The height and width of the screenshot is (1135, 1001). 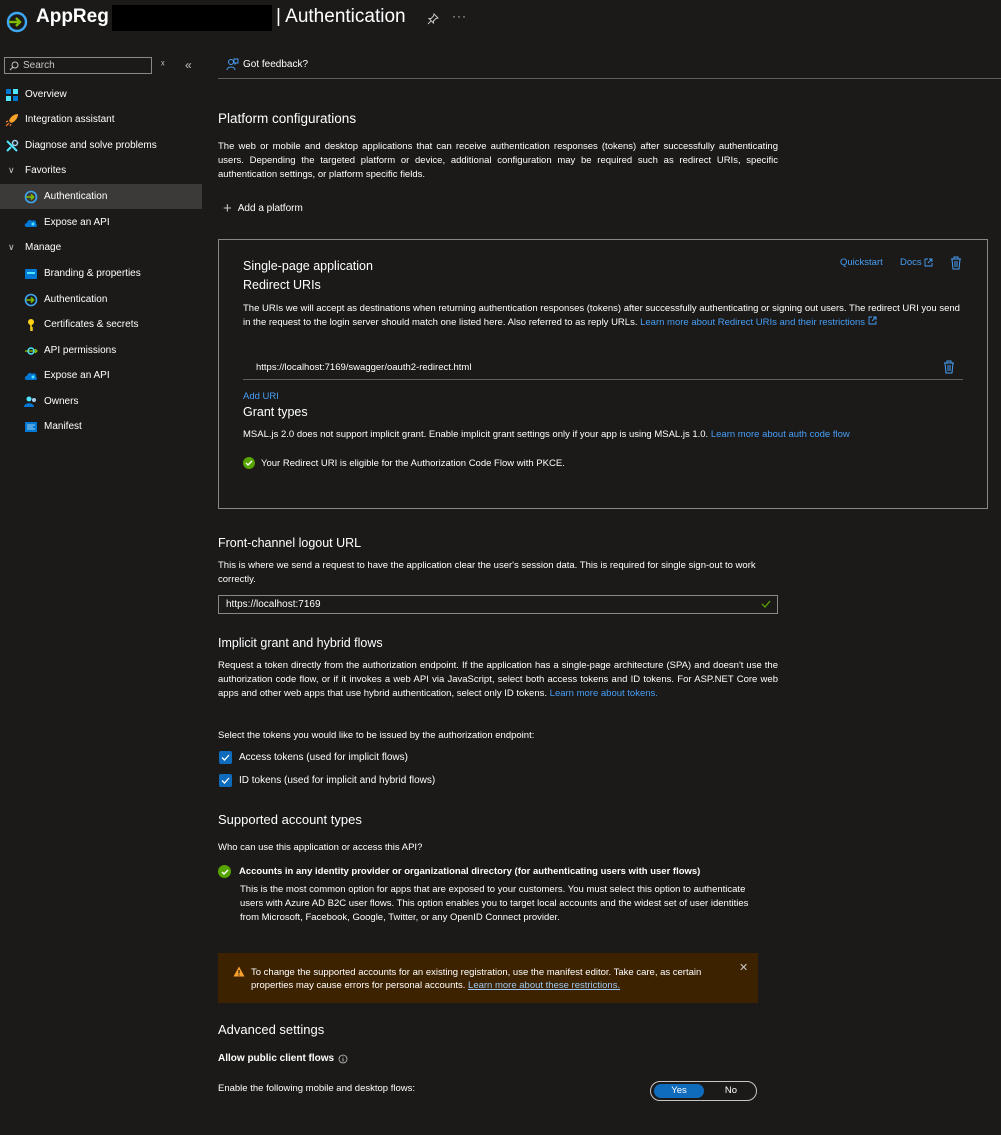 What do you see at coordinates (12, 145) in the screenshot?
I see `wrench-icon` at bounding box center [12, 145].